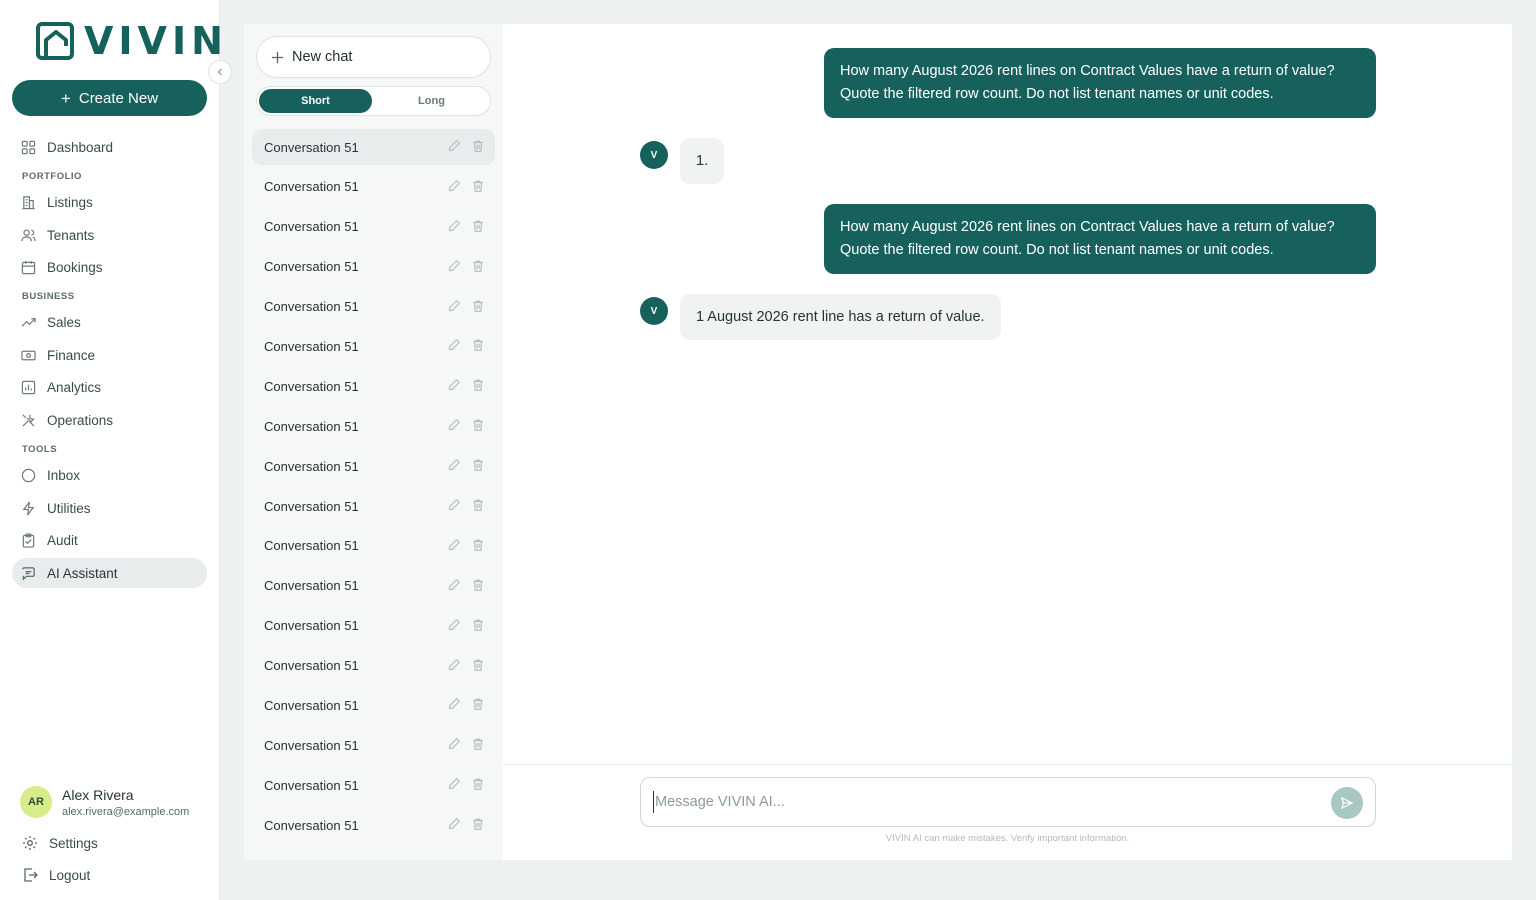  I want to click on sidebar-item-sales: Sales, so click(109, 322).